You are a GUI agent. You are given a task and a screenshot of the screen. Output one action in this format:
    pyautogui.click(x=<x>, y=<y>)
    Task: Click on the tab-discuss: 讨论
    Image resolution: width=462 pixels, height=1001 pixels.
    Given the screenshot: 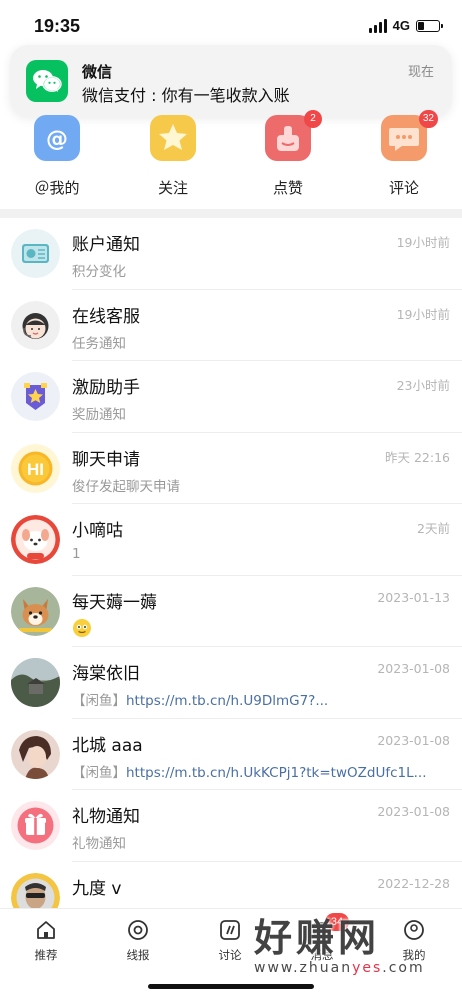 What is the action you would take?
    pyautogui.click(x=230, y=936)
    